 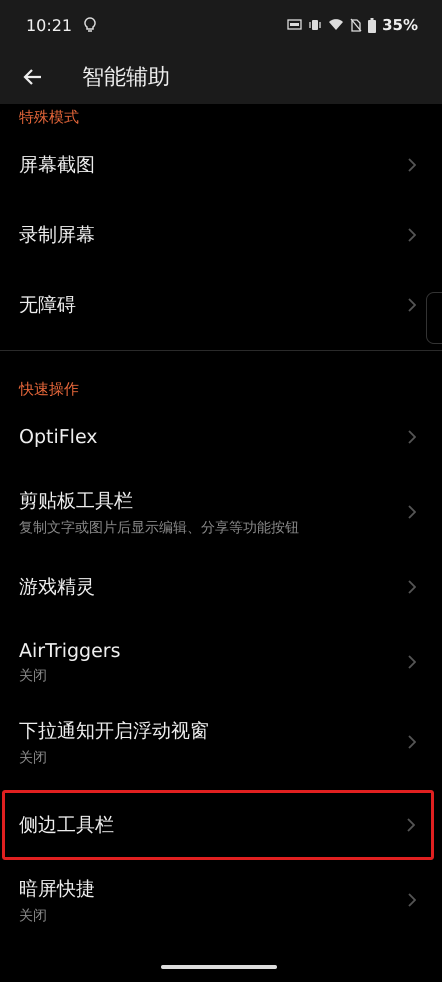 What do you see at coordinates (126, 78) in the screenshot?
I see `page-title: 智能辅助` at bounding box center [126, 78].